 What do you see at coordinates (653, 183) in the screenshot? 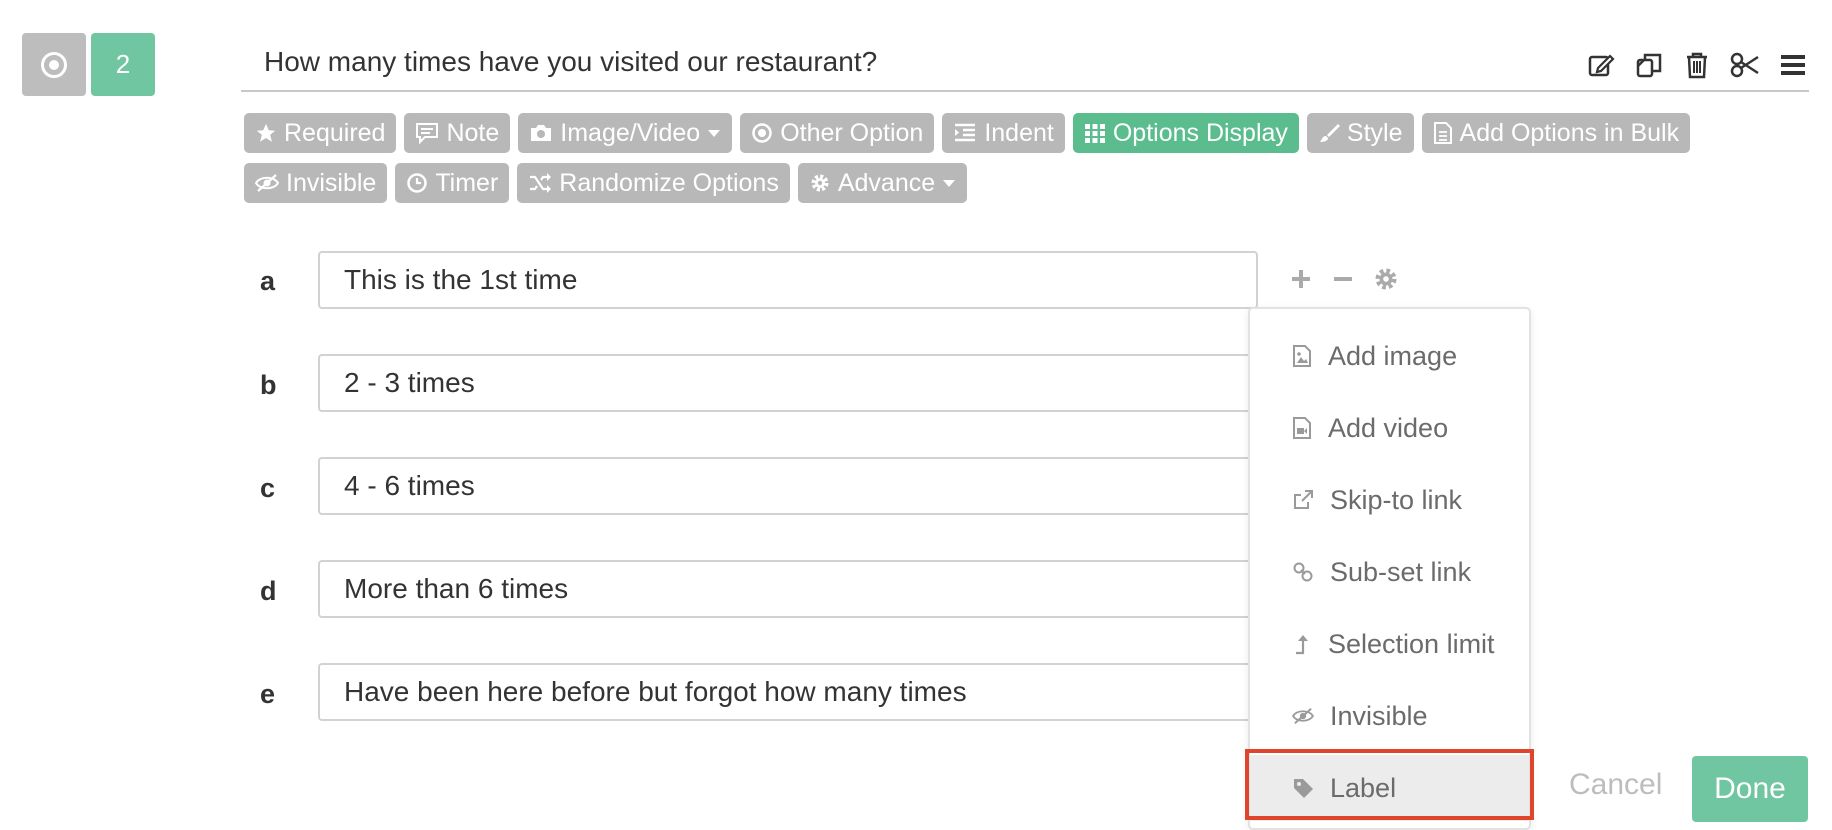
I see `randomize-options-button: Randomize Options` at bounding box center [653, 183].